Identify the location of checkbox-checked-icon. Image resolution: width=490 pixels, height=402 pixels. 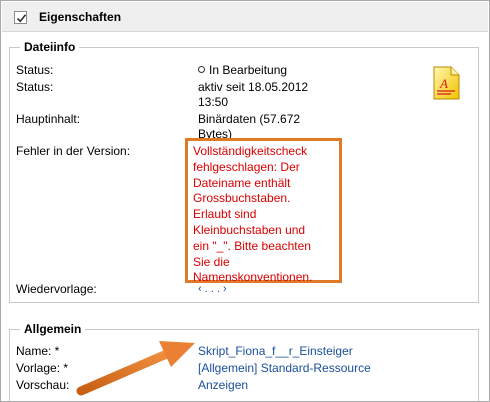
(20, 17).